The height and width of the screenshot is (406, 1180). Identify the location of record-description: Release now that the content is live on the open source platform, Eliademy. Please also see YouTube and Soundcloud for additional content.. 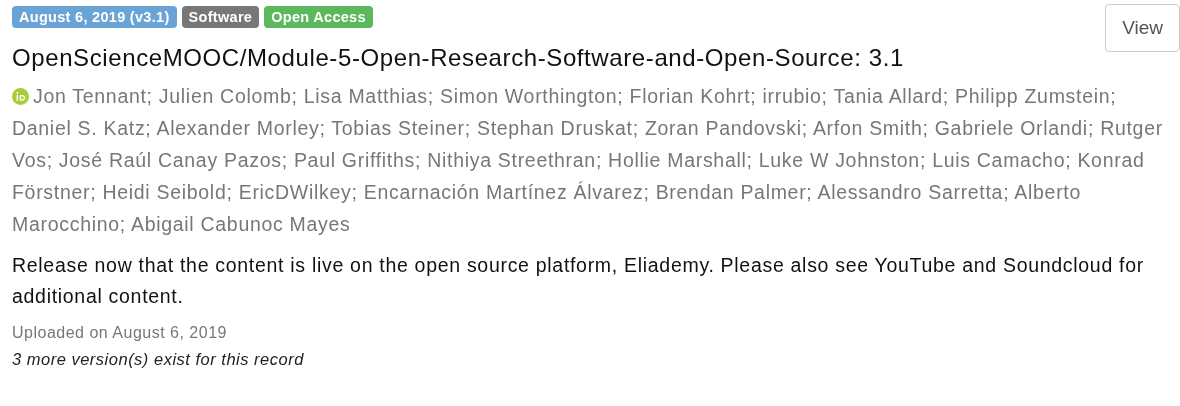
(578, 281).